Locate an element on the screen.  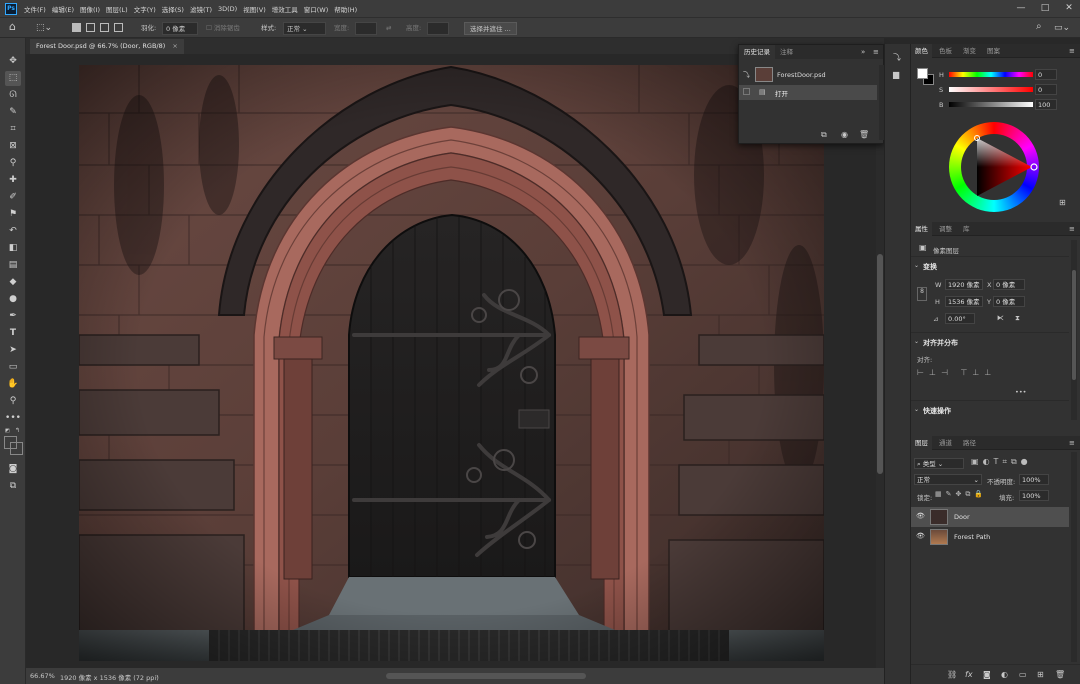
align-chevron-icon: ⌄ is located at coordinates (916, 341).